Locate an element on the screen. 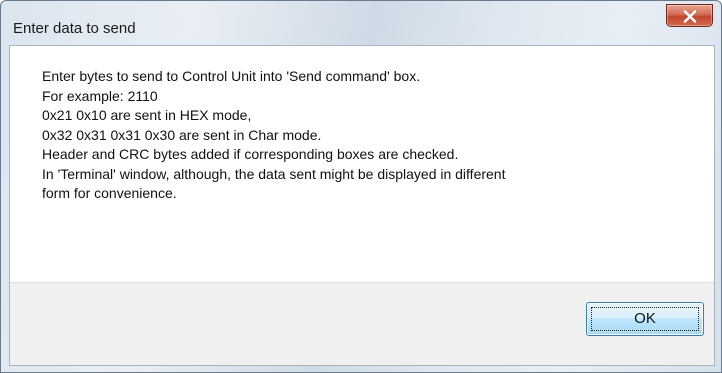 This screenshot has height=373, width=722. close-x-icon is located at coordinates (690, 16).